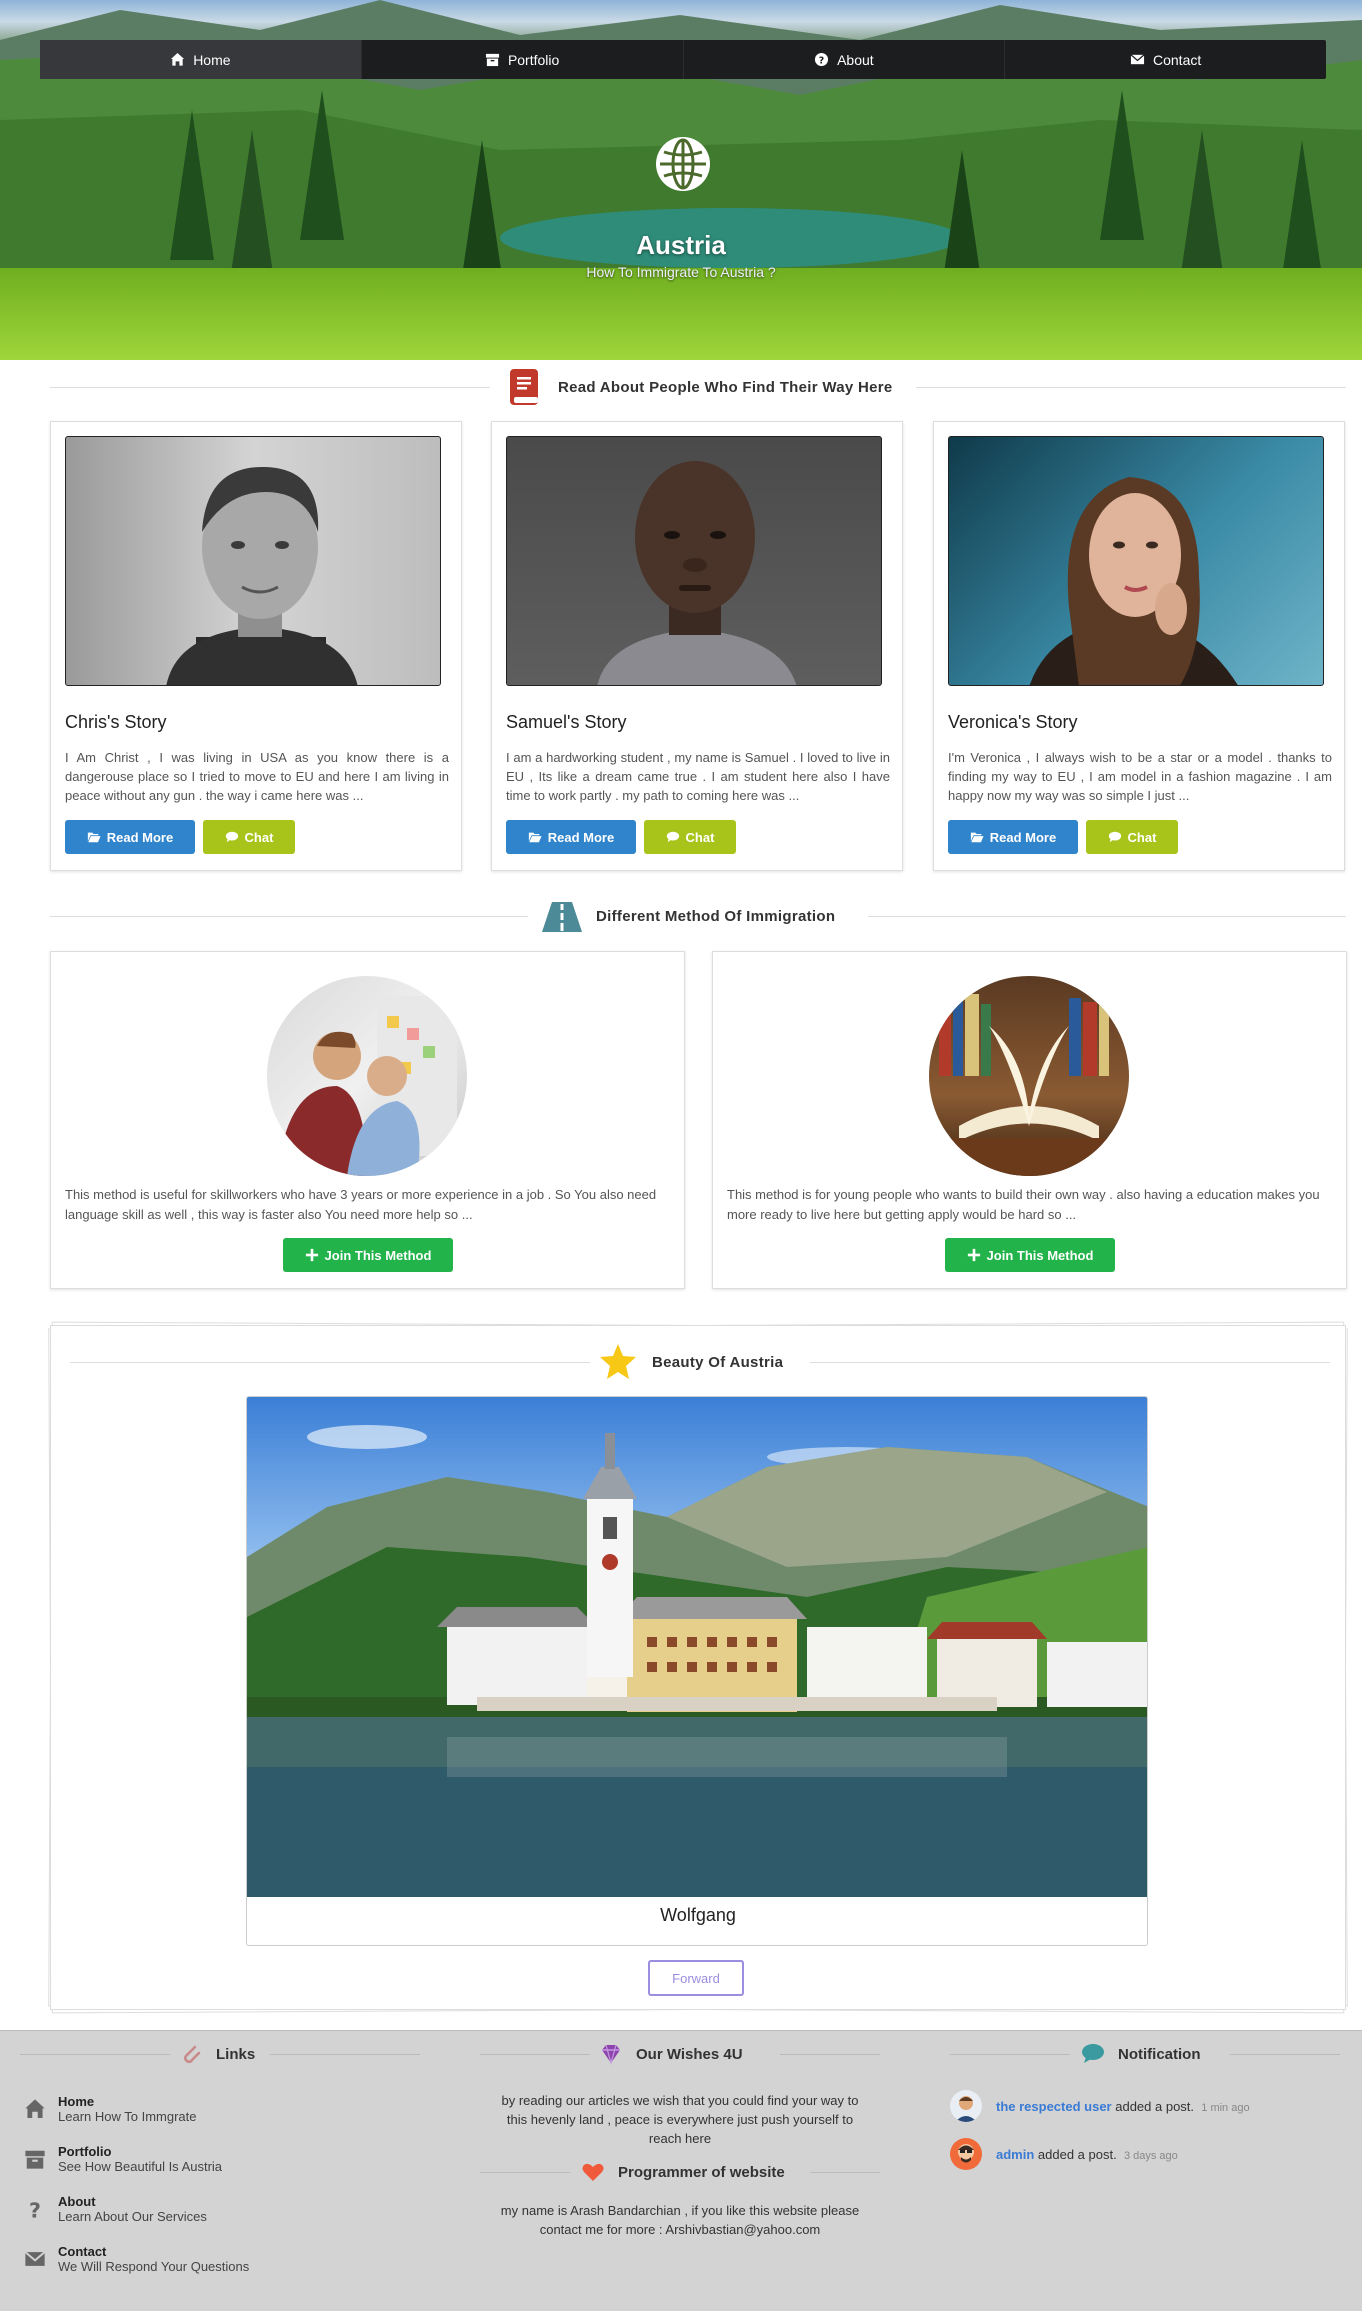 The height and width of the screenshot is (2311, 1362). I want to click on story-title: Veronica's Story, so click(1013, 722).